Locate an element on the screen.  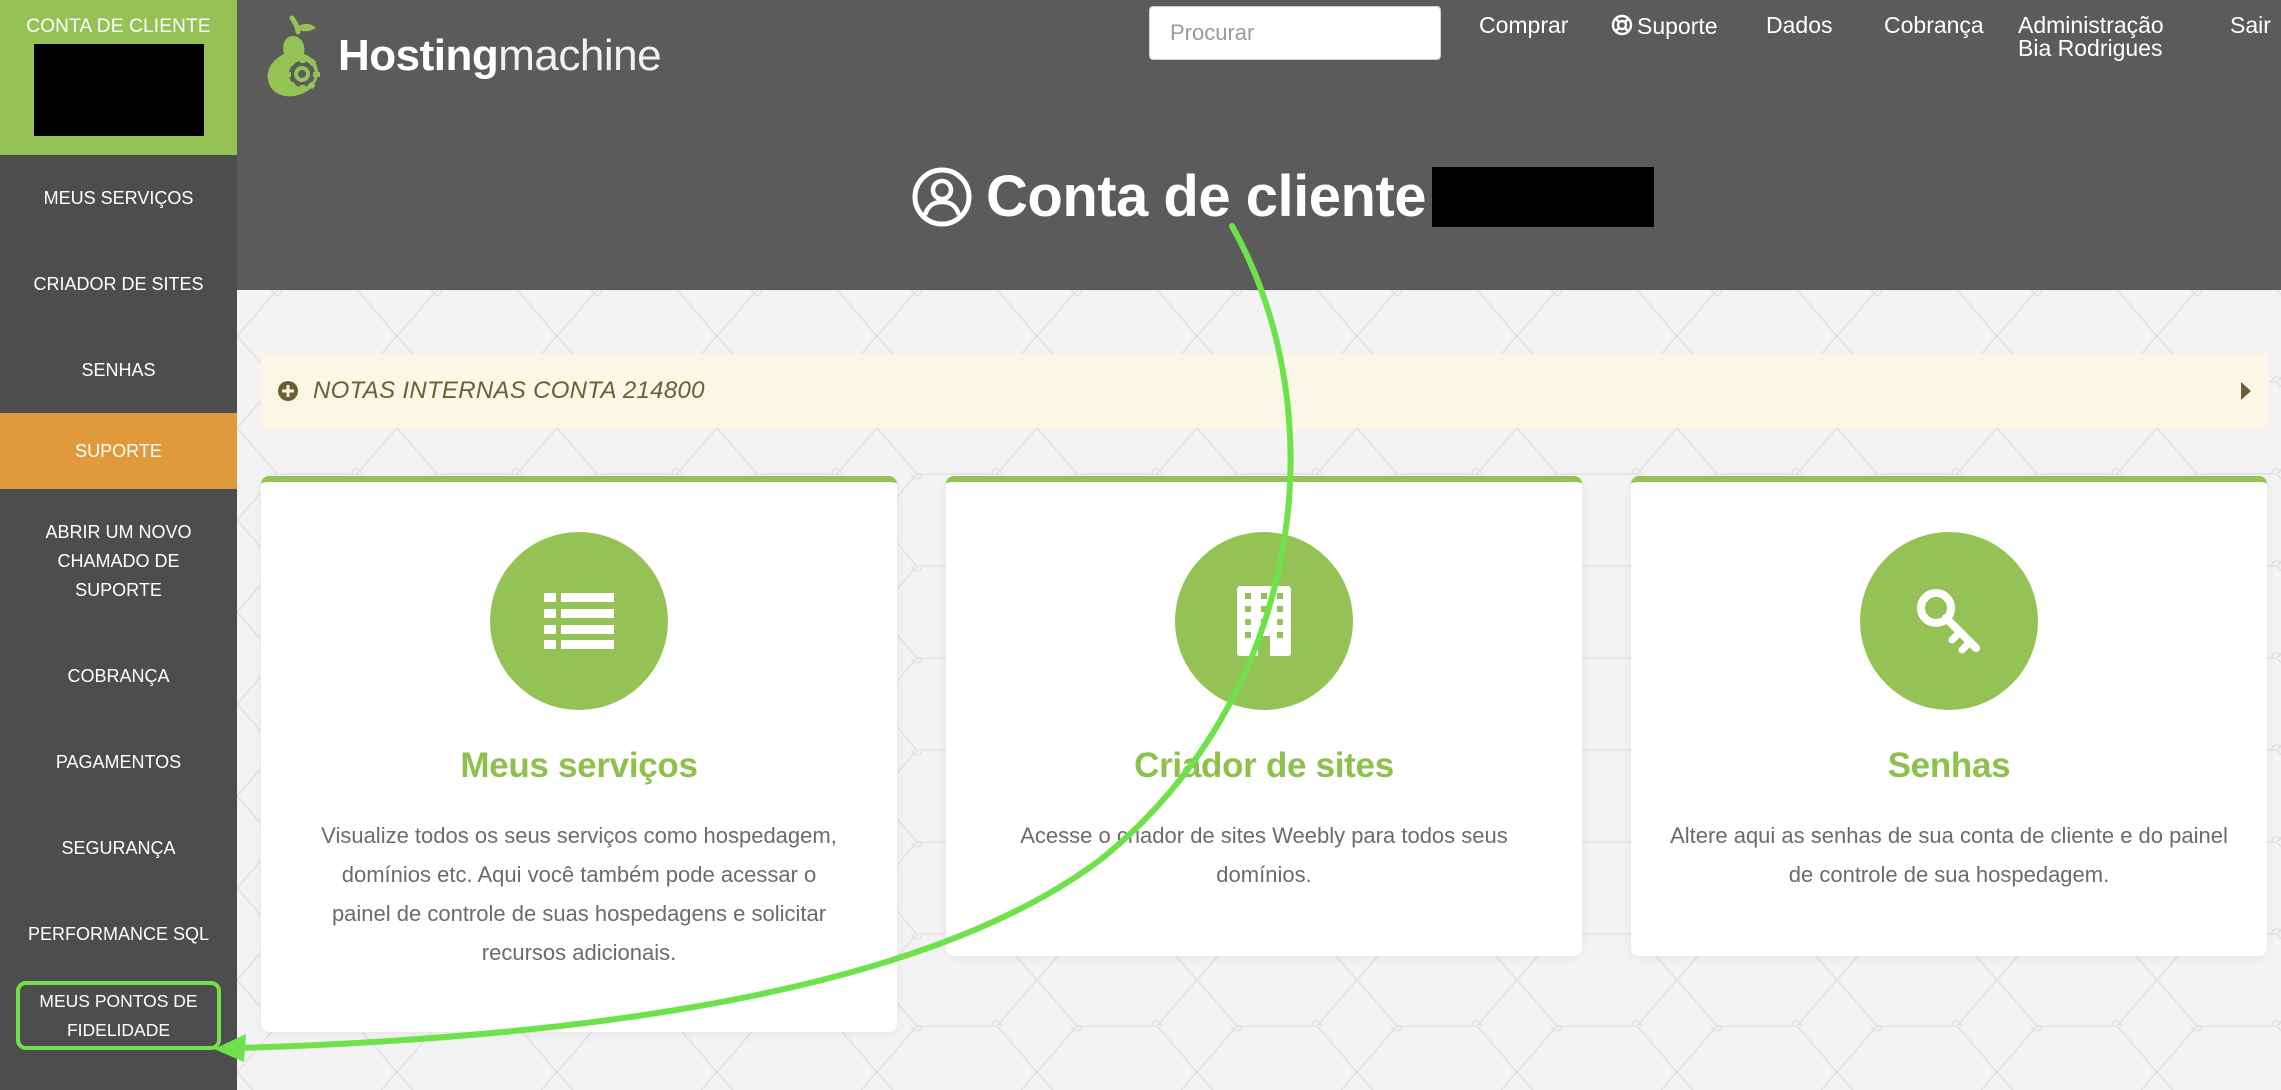
pear-gear-logo-icon is located at coordinates (293, 56).